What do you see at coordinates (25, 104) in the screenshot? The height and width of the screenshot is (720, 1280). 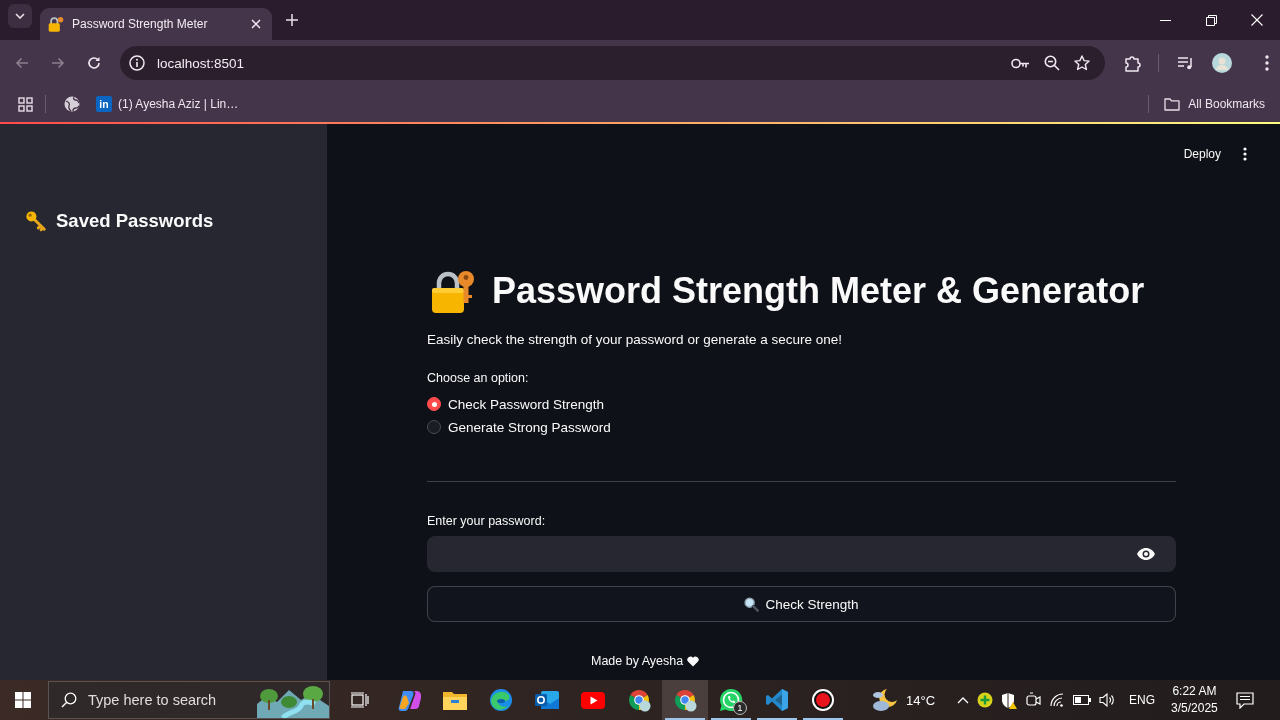 I see `apps-grid-icon` at bounding box center [25, 104].